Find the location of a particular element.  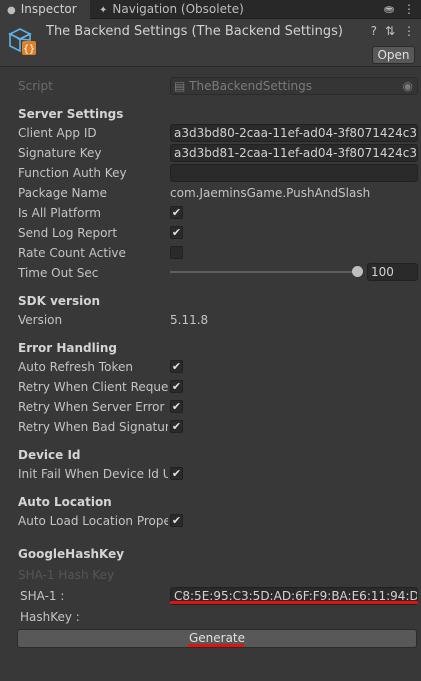

retry-bad-signature-checkbox: ✔ is located at coordinates (176, 426).